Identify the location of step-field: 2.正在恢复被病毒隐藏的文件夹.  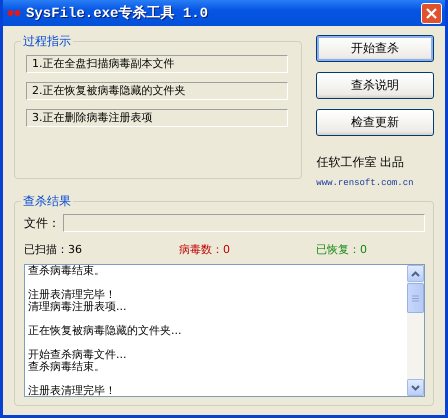
(157, 91).